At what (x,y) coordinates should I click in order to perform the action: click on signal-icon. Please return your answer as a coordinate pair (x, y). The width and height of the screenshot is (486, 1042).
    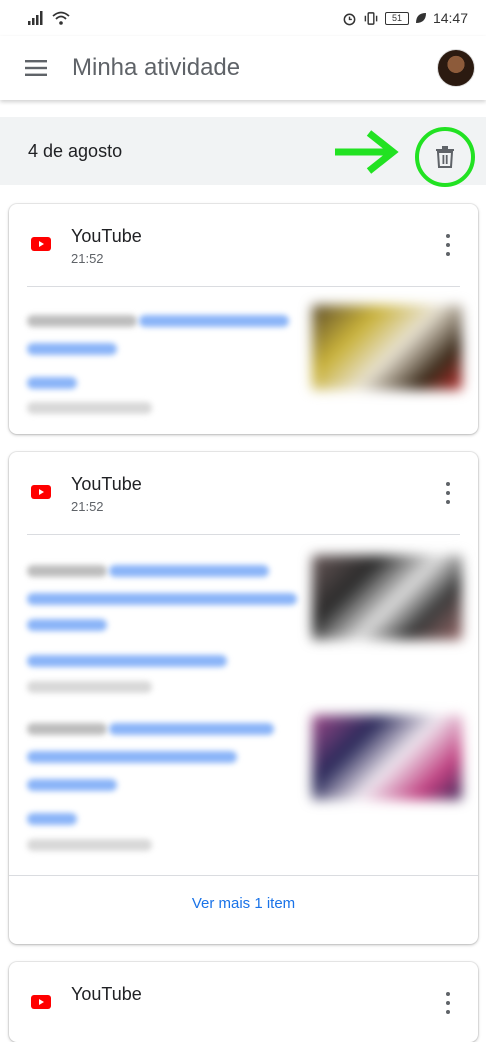
    Looking at the image, I should click on (35, 18).